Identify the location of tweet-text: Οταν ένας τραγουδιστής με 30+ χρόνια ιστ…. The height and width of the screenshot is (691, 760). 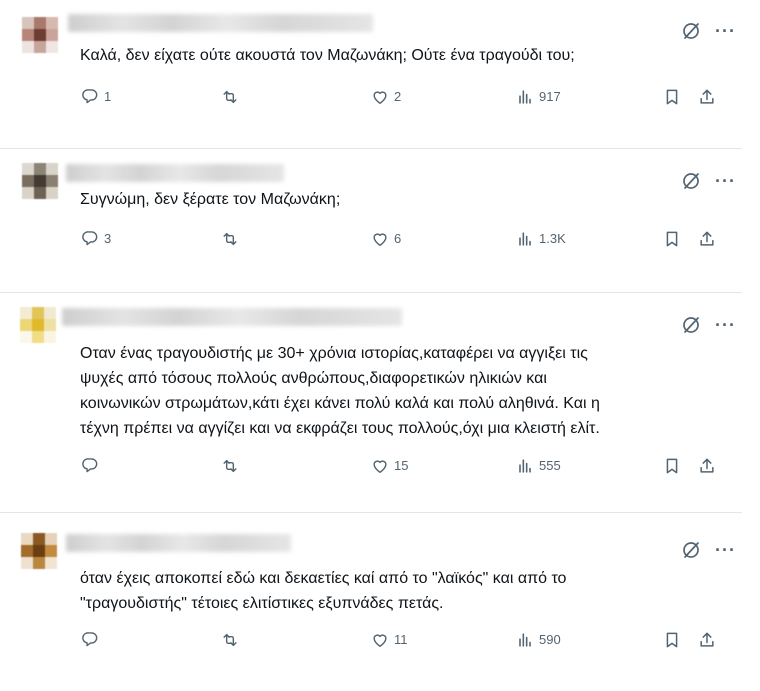
(405, 391).